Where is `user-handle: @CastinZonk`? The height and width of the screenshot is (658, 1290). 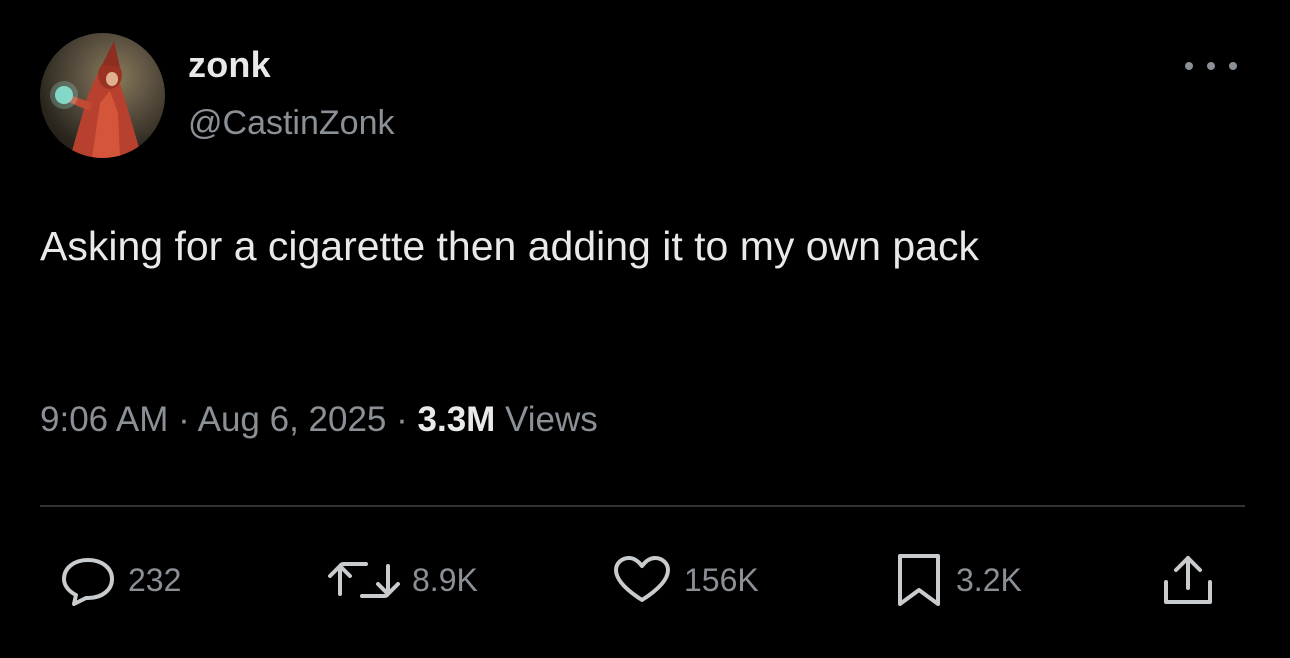 user-handle: @CastinZonk is located at coordinates (291, 123).